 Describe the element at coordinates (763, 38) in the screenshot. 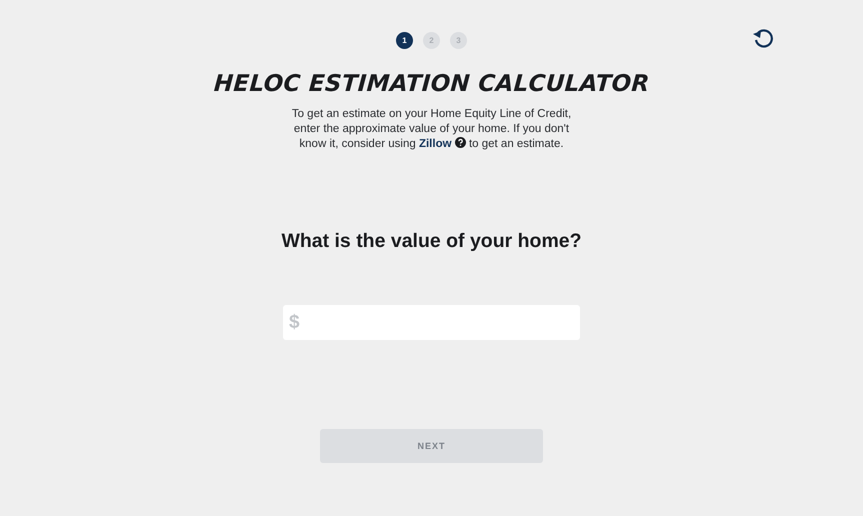

I see `reset-icon` at that location.